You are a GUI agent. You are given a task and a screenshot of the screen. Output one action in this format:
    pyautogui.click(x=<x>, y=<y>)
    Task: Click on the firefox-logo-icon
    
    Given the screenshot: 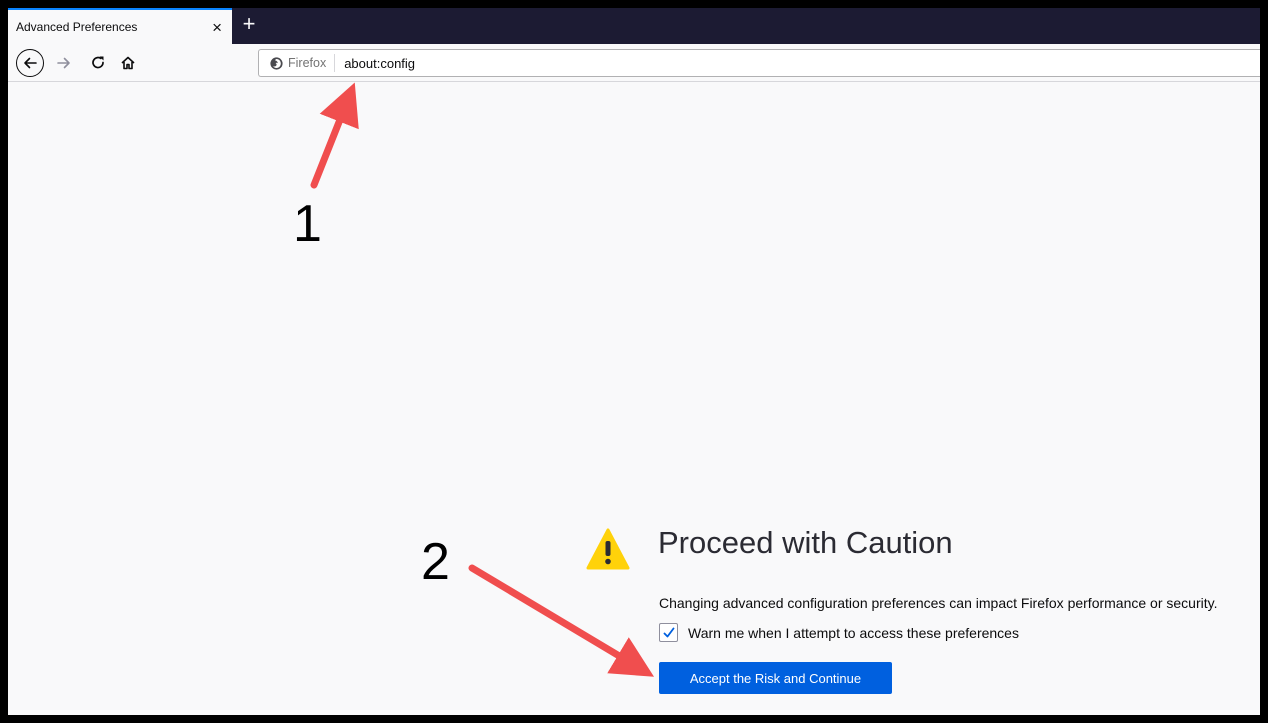 What is the action you would take?
    pyautogui.click(x=276, y=63)
    